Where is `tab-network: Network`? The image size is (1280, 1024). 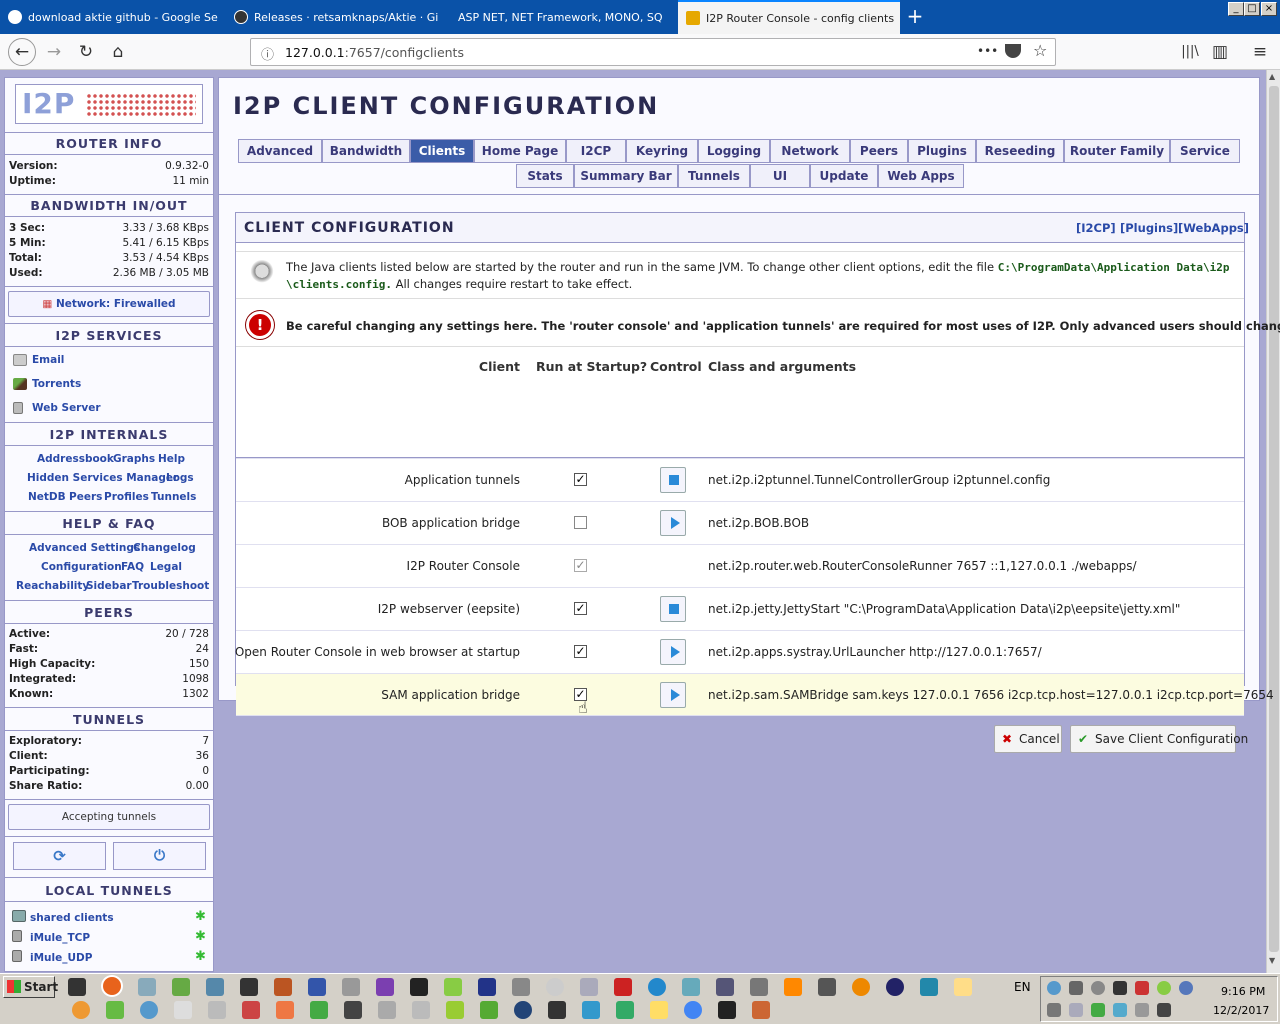 tab-network: Network is located at coordinates (810, 151).